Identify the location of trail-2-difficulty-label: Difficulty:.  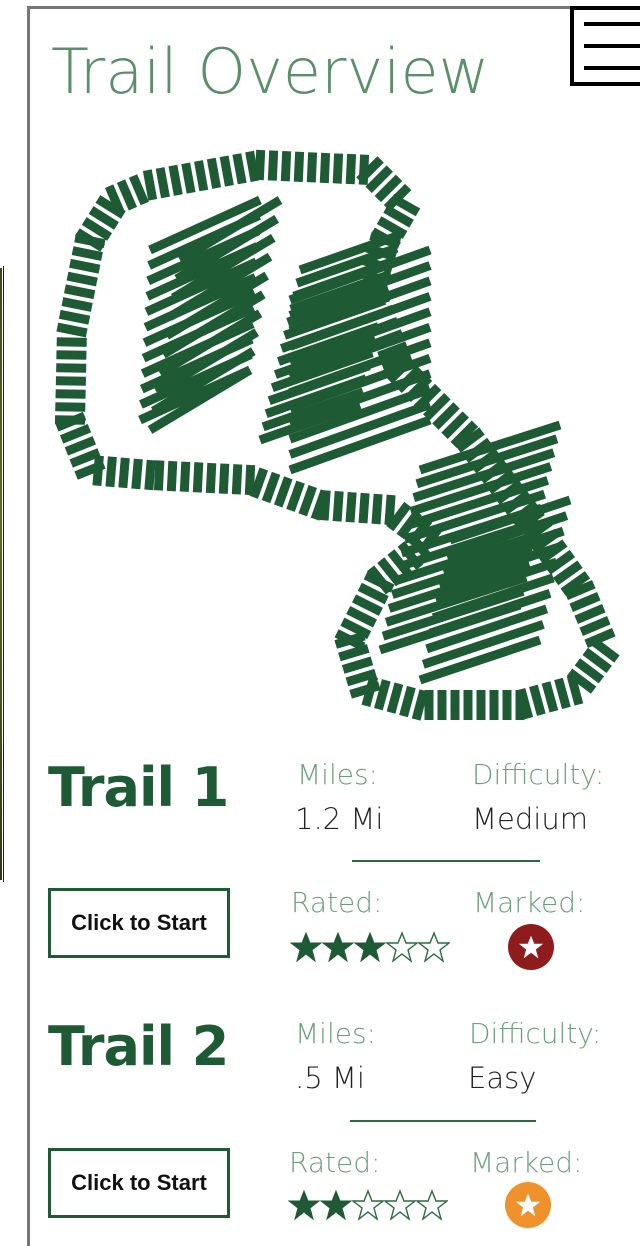
(535, 1033).